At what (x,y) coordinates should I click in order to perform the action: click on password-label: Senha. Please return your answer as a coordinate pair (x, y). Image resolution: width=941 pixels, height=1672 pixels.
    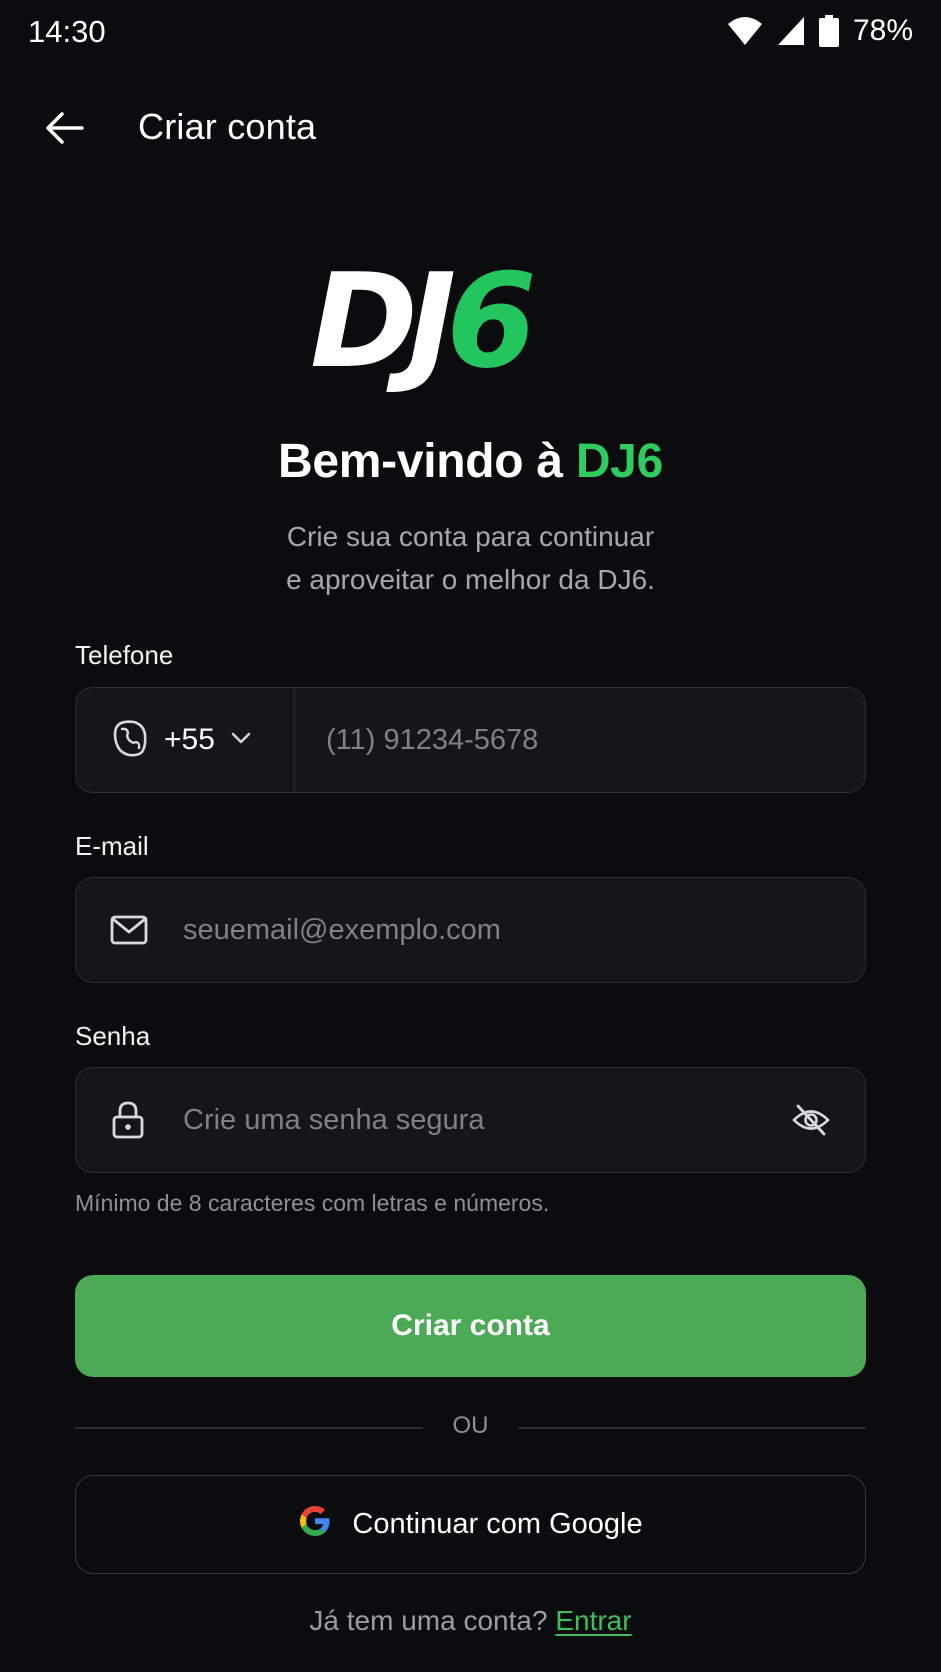
    Looking at the image, I should click on (113, 1036).